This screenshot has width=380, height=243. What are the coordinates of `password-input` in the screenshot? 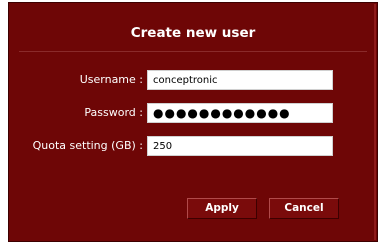 It's located at (240, 113).